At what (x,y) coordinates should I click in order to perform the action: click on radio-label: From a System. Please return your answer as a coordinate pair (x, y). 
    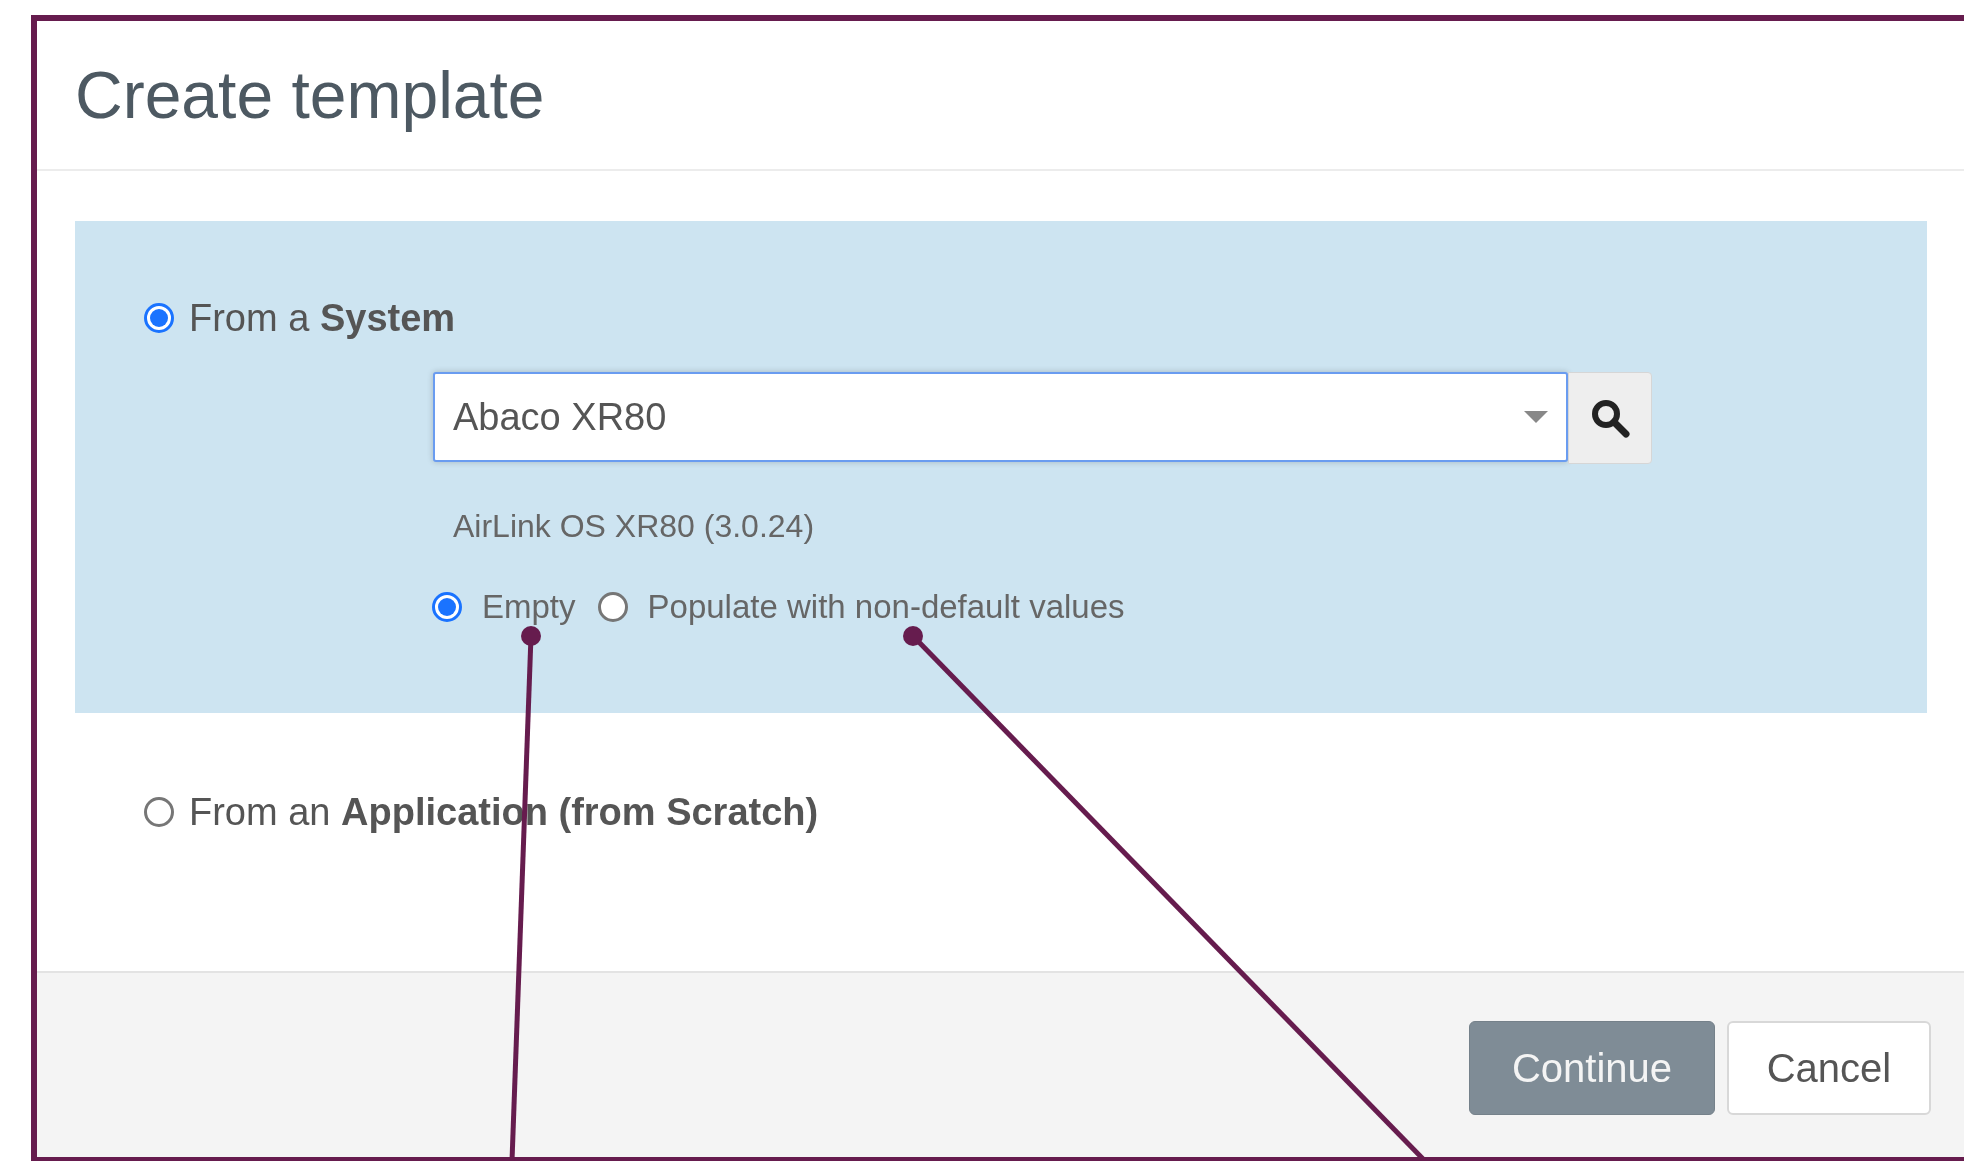
    Looking at the image, I should click on (322, 318).